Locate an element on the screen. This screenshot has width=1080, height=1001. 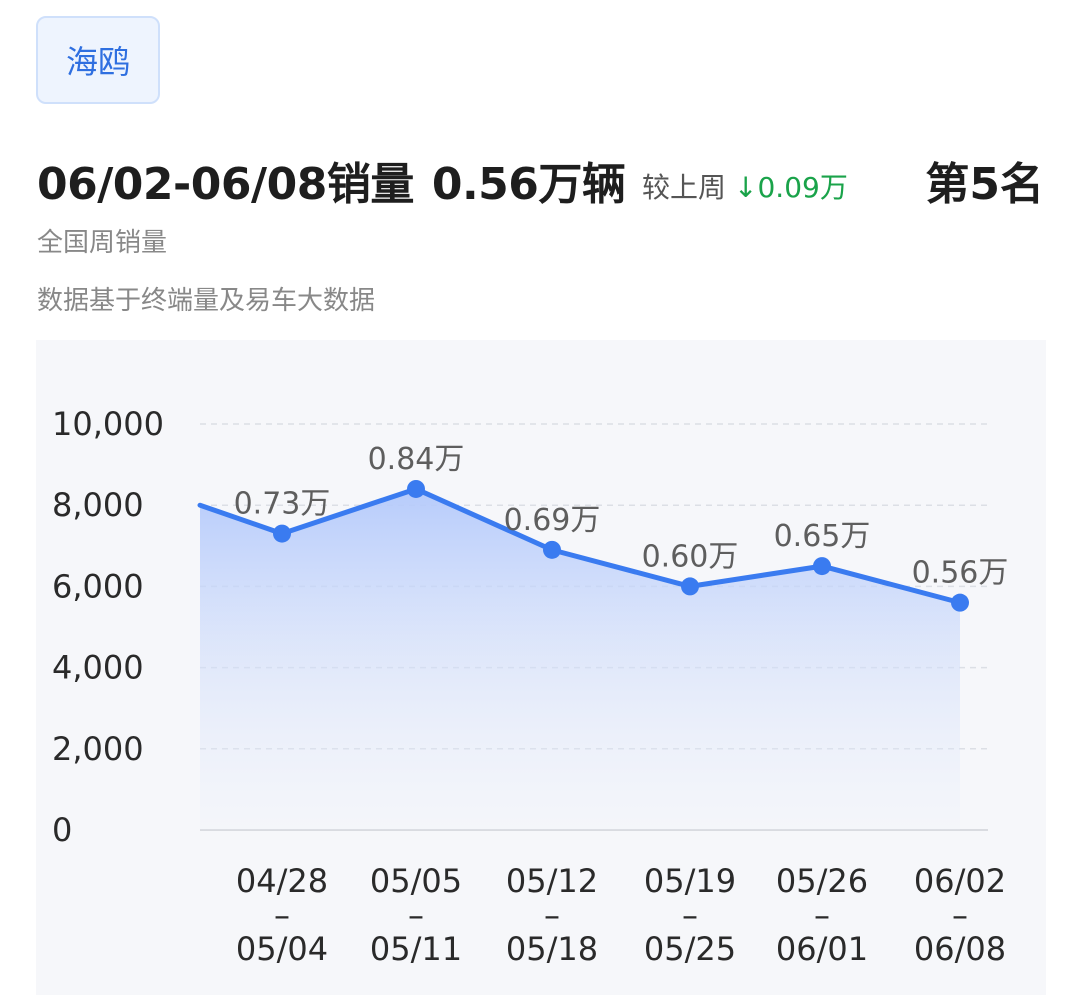
model-tag: 海鸥 is located at coordinates (98, 60).